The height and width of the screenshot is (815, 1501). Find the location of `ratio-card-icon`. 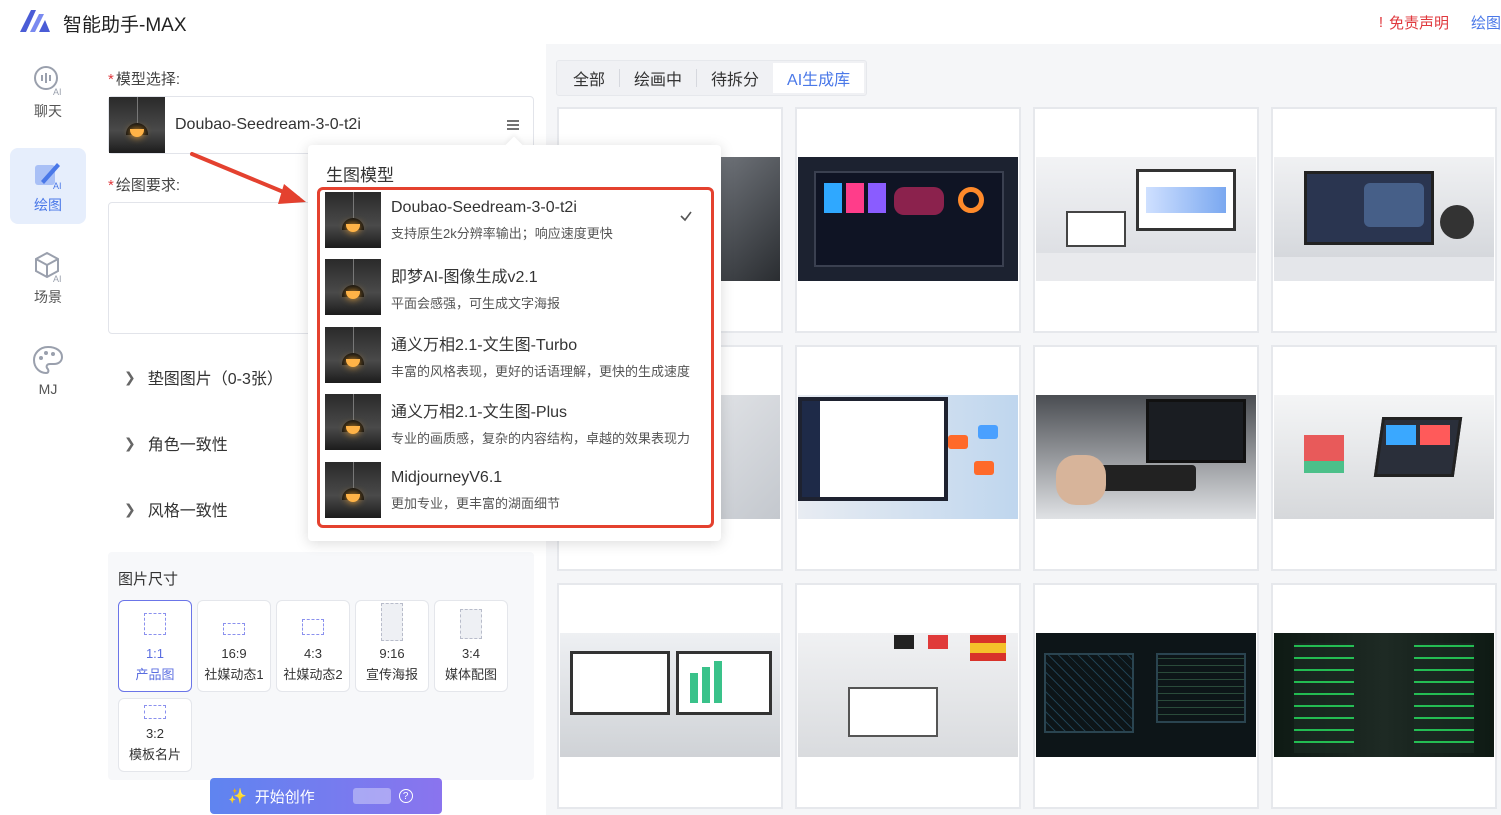

ratio-card-icon is located at coordinates (155, 712).